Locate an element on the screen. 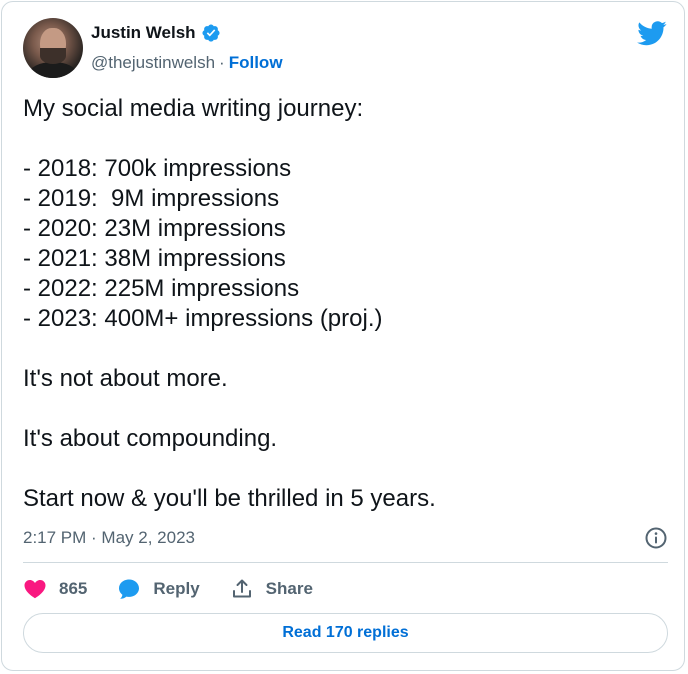  reply-button: Reply is located at coordinates (158, 589).